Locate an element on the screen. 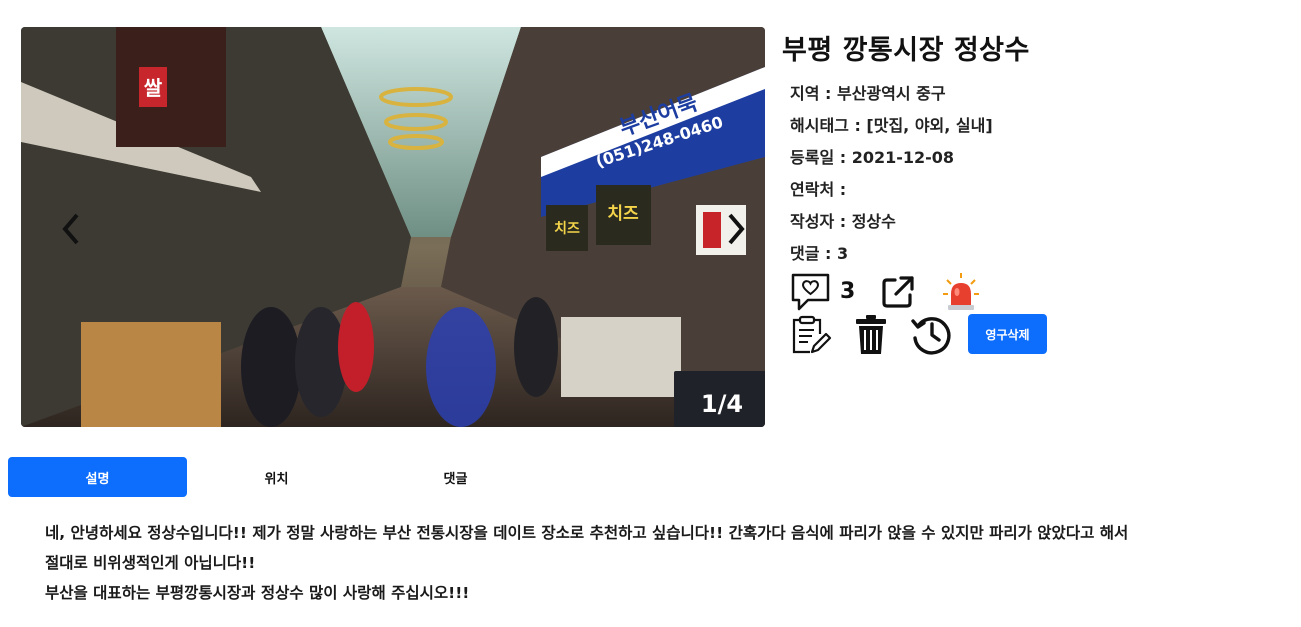 Image resolution: width=1301 pixels, height=627 pixels. description-line: 절대로 비위생적인게 아닙니다!! is located at coordinates (150, 563).